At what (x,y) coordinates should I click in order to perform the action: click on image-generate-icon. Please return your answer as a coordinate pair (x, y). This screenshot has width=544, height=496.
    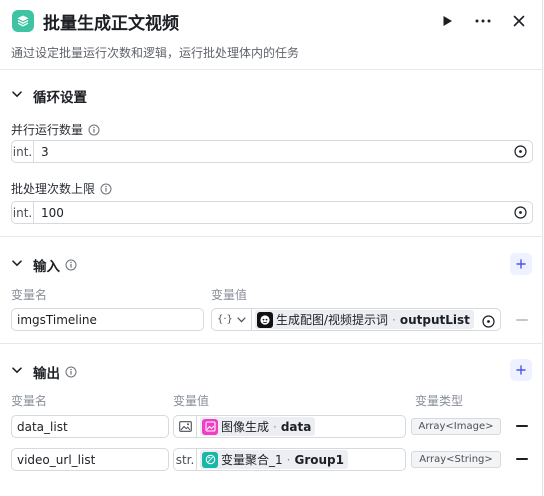
    Looking at the image, I should click on (210, 426).